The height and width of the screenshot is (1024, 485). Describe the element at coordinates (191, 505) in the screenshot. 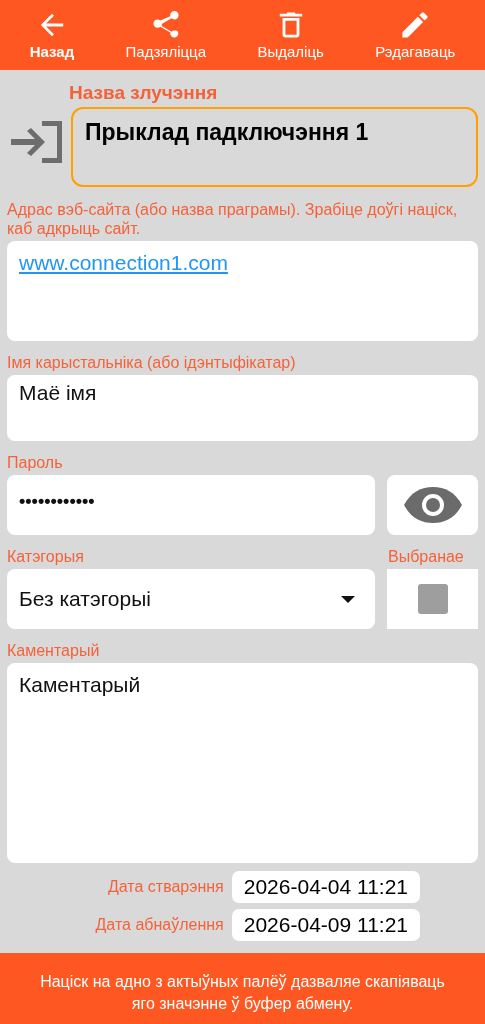

I see `password-field: ••••••••••••` at that location.